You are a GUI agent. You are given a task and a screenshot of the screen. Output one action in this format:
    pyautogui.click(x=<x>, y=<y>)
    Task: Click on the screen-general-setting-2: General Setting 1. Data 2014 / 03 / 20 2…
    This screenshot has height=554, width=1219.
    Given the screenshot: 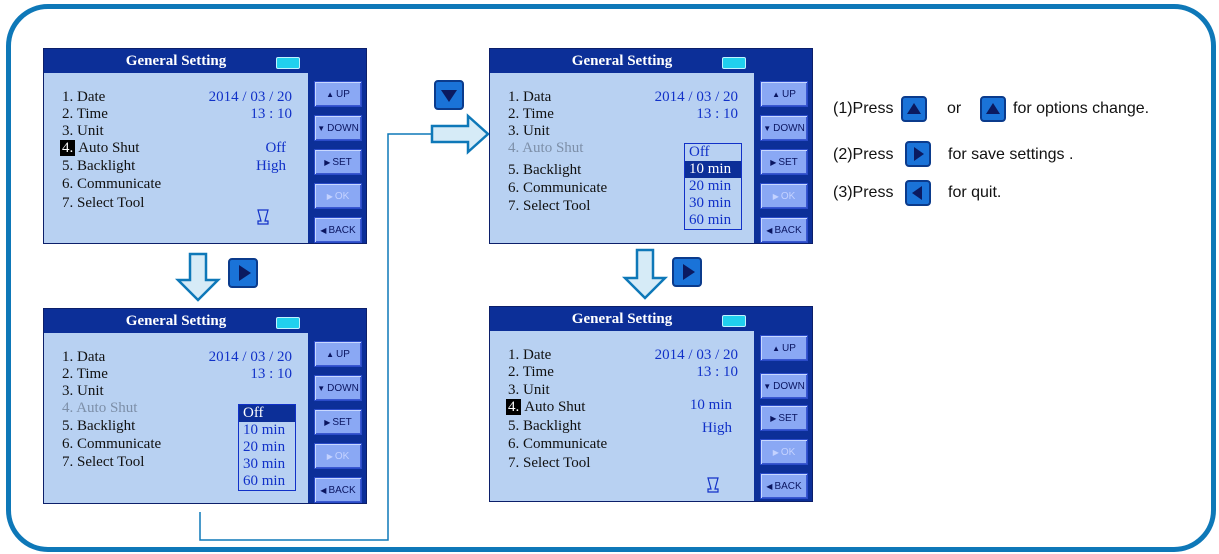 What is the action you would take?
    pyautogui.click(x=205, y=406)
    